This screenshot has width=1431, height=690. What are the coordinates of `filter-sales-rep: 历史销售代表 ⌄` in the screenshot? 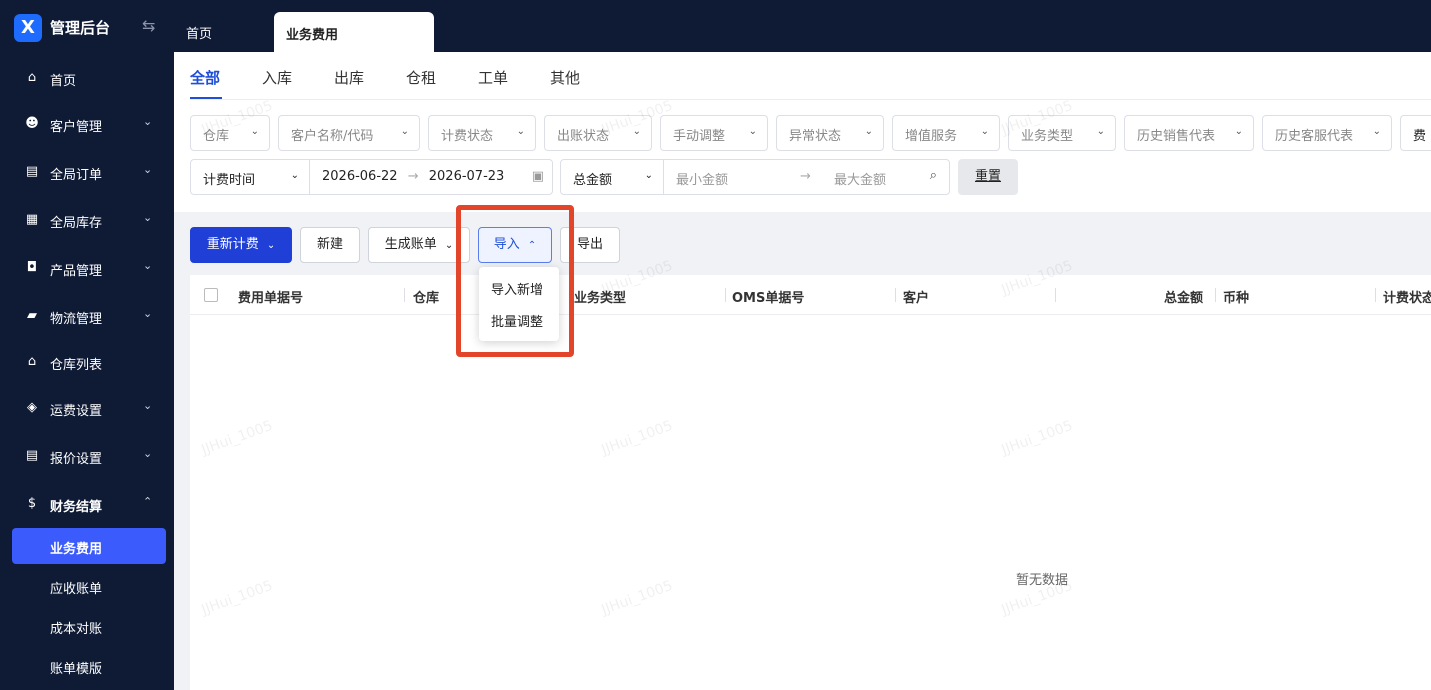 It's located at (1189, 133).